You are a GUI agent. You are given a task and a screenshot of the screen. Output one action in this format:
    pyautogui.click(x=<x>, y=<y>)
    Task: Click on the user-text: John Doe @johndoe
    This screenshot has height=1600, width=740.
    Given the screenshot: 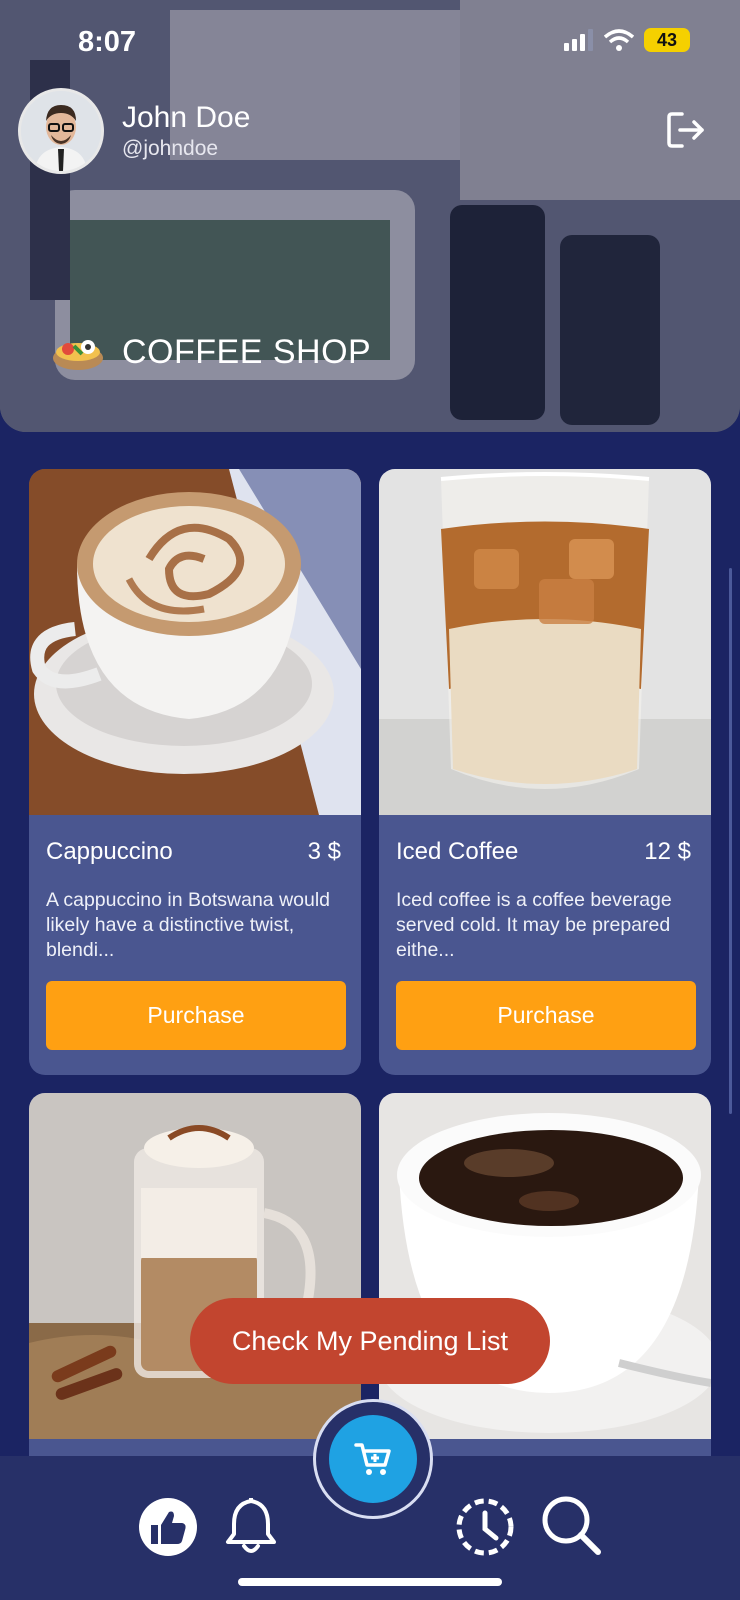 What is the action you would take?
    pyautogui.click(x=186, y=131)
    